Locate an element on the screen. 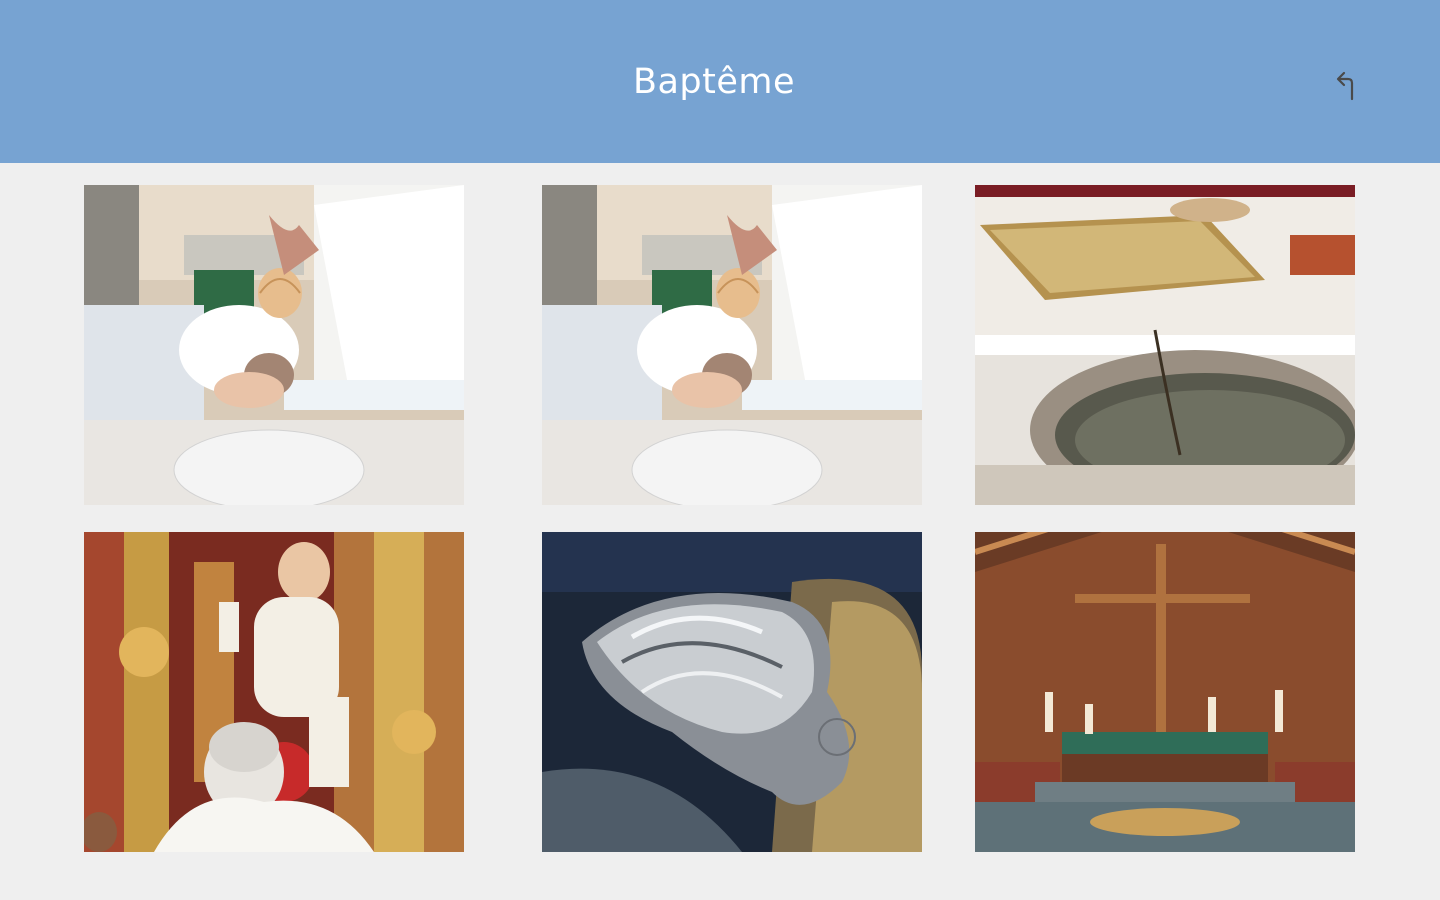 Image resolution: width=1440 pixels, height=900 pixels. priest-lifting-baby-photo is located at coordinates (274, 692).